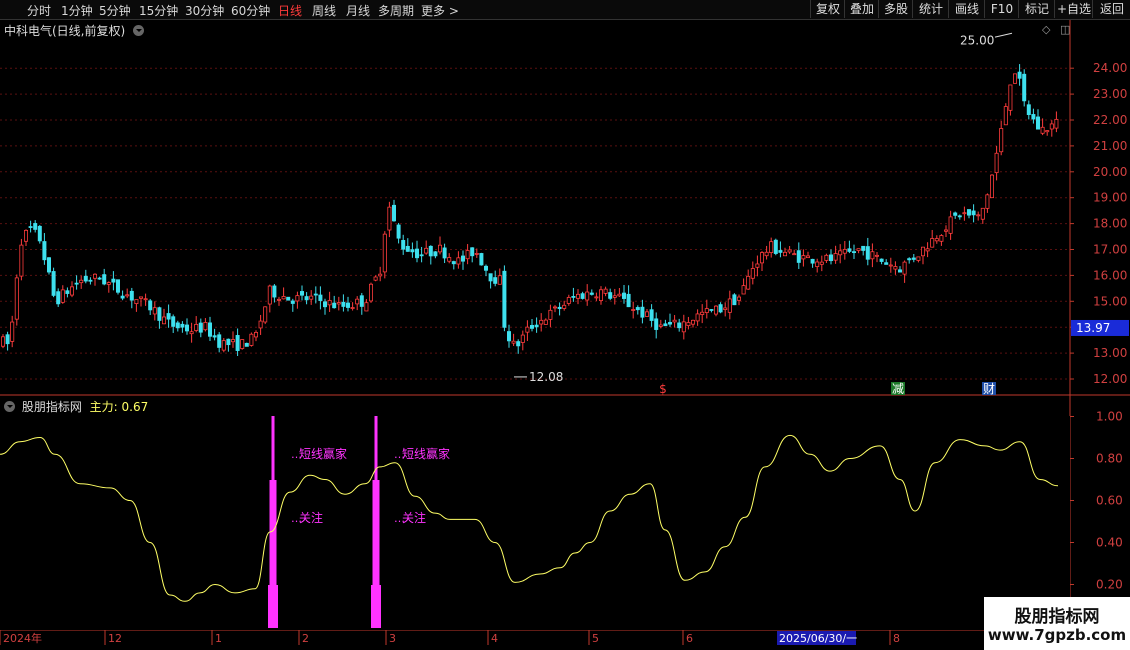  I want to click on indicator-tick-label: 0.80, so click(1109, 459).